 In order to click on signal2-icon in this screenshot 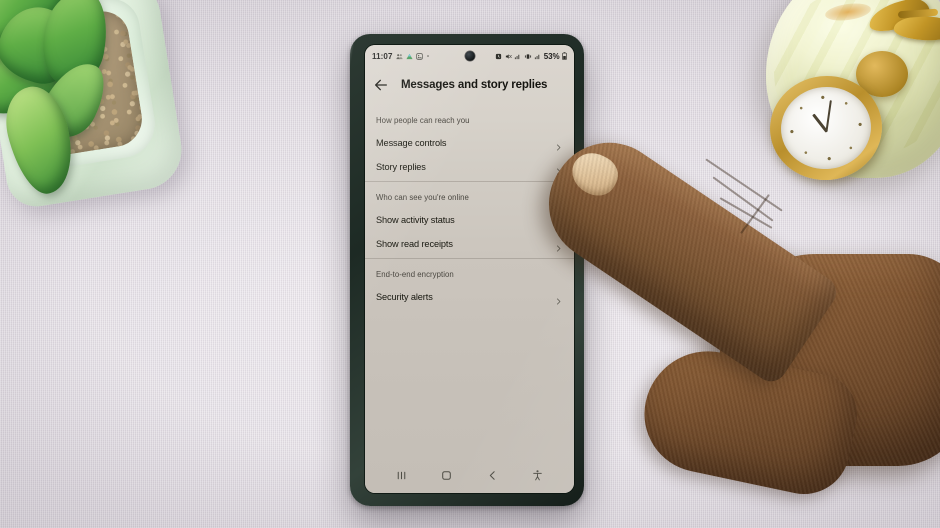, I will do `click(537, 56)`.